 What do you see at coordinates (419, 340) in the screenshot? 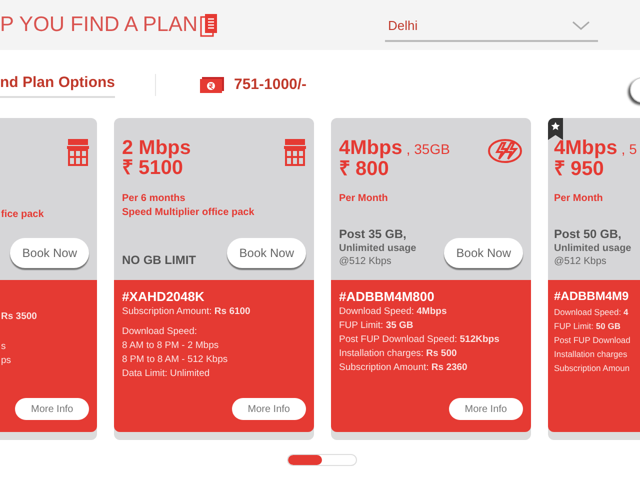
I see `plan-detail: Post FUP Download Speed: 512Kbps` at bounding box center [419, 340].